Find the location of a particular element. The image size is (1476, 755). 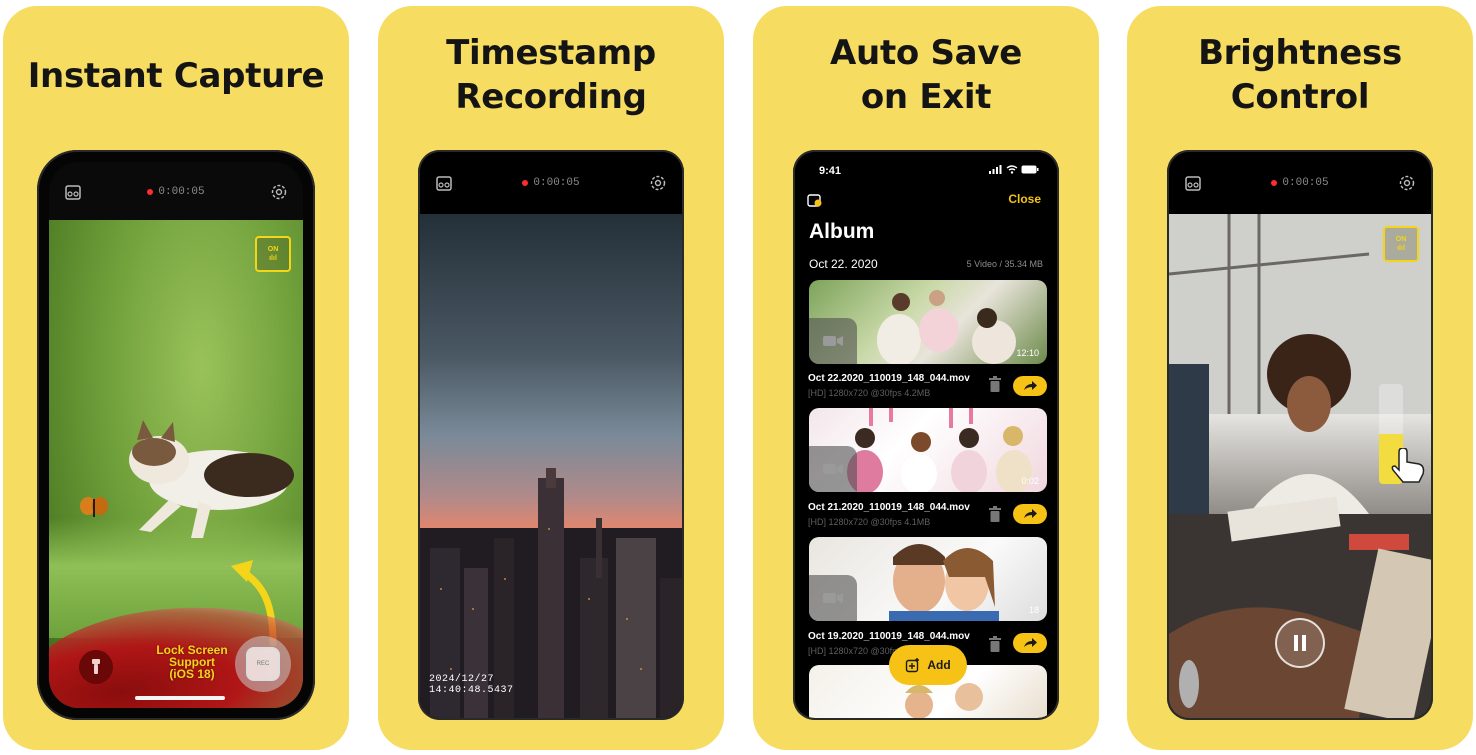

shutter-button is located at coordinates (1300, 643).